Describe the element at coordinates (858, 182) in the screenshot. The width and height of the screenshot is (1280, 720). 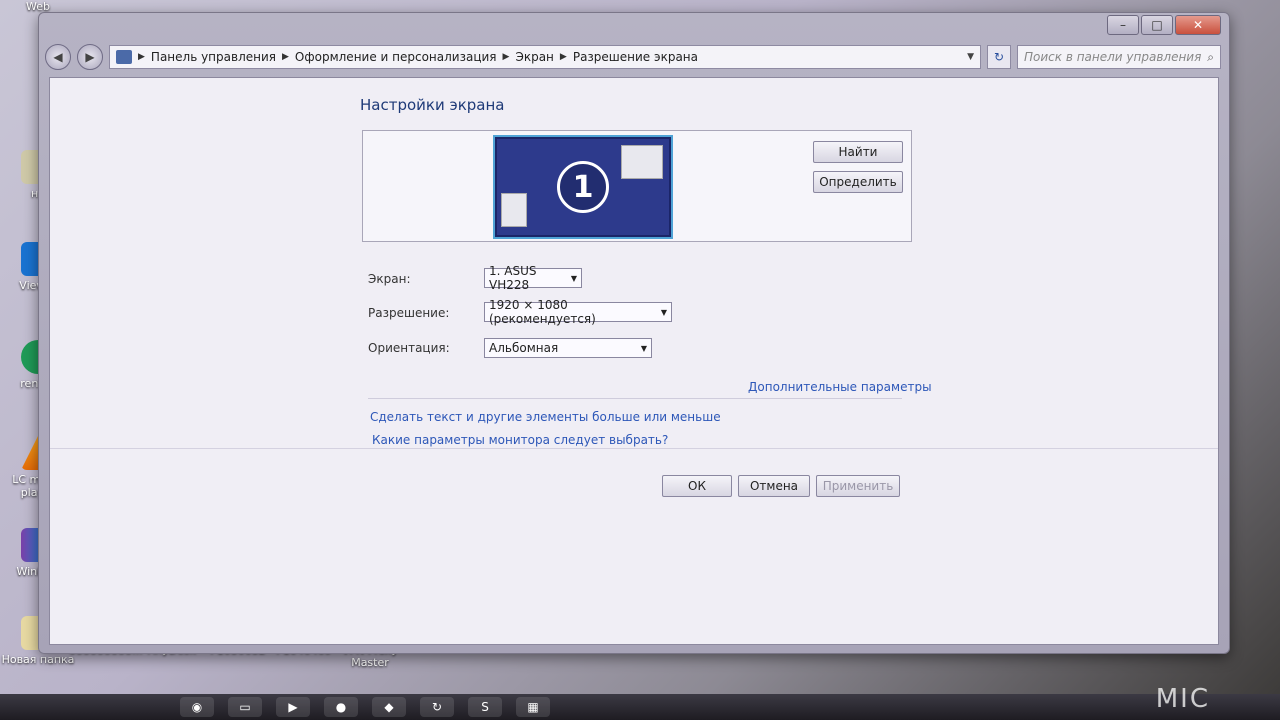
I see `identify-button: Определить` at that location.